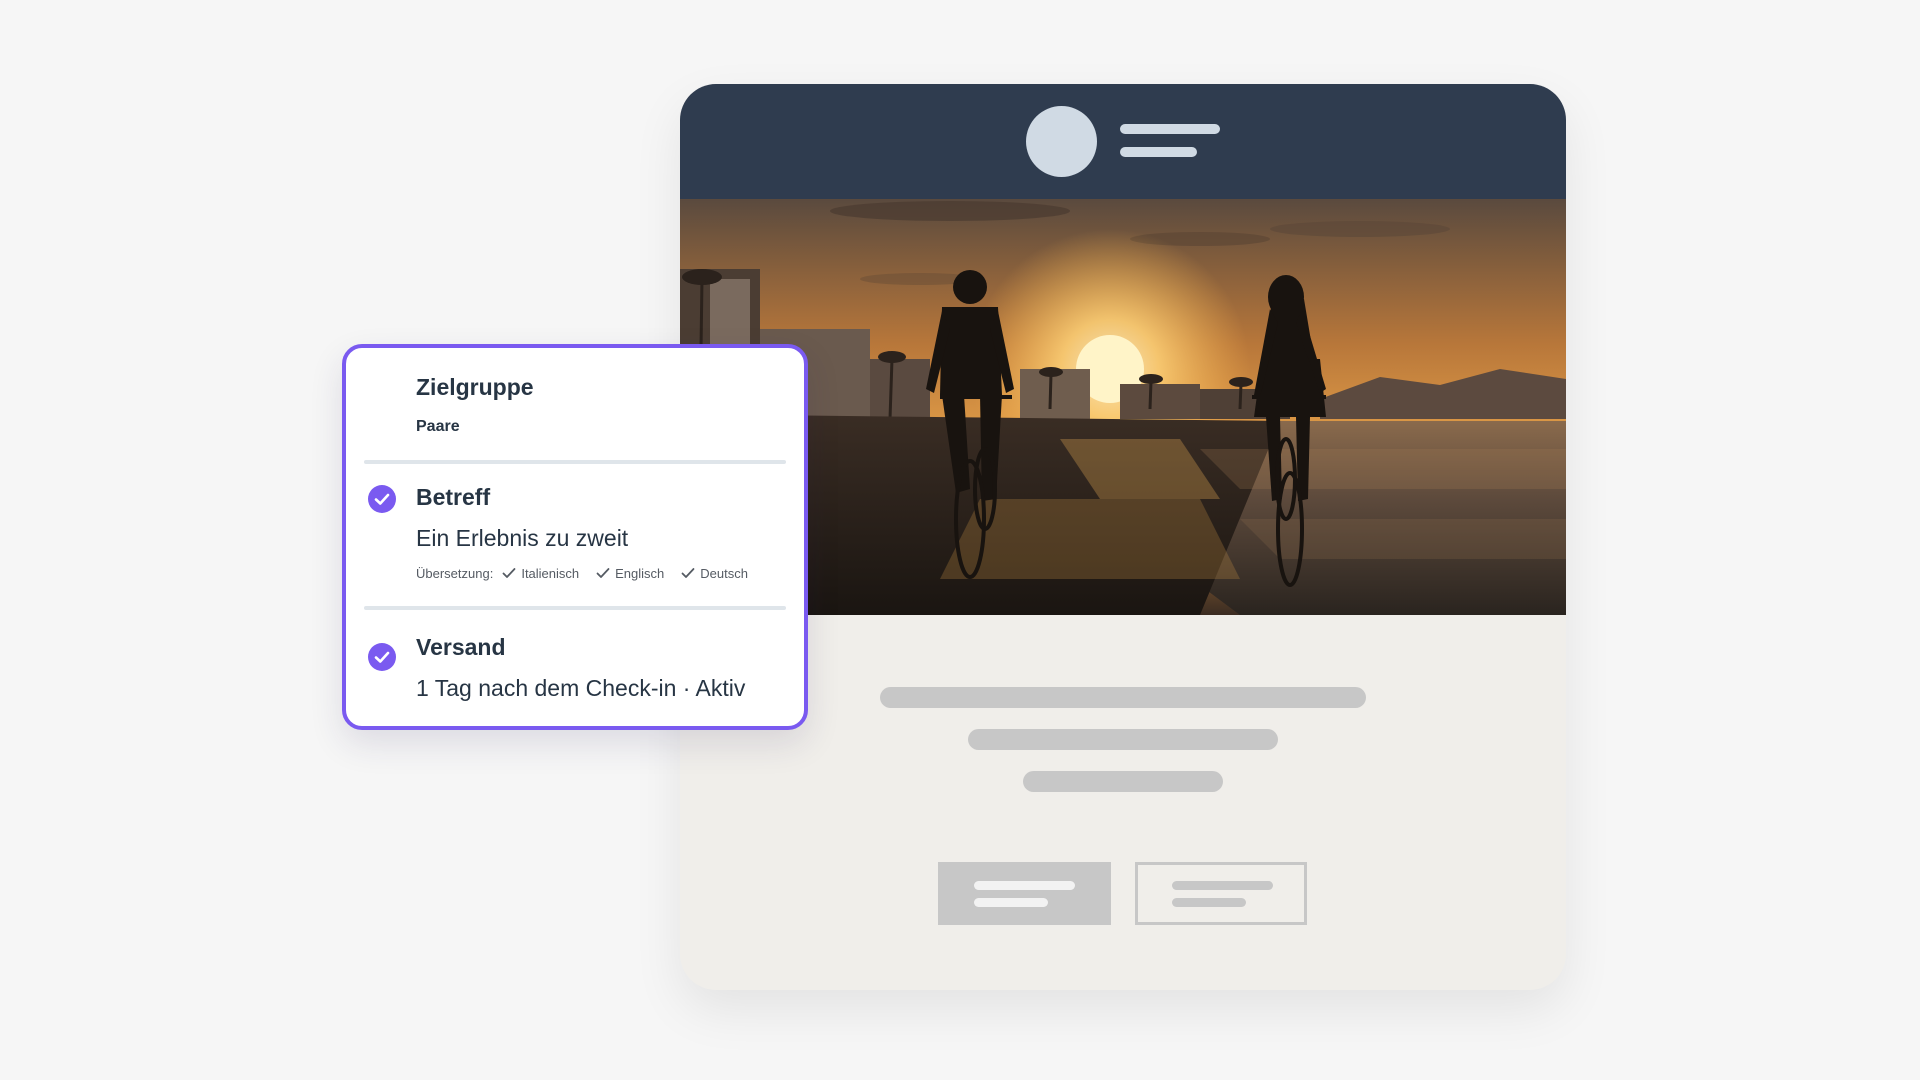 This screenshot has height=1080, width=1920. What do you see at coordinates (550, 573) in the screenshot?
I see `language-label: Italienisch` at bounding box center [550, 573].